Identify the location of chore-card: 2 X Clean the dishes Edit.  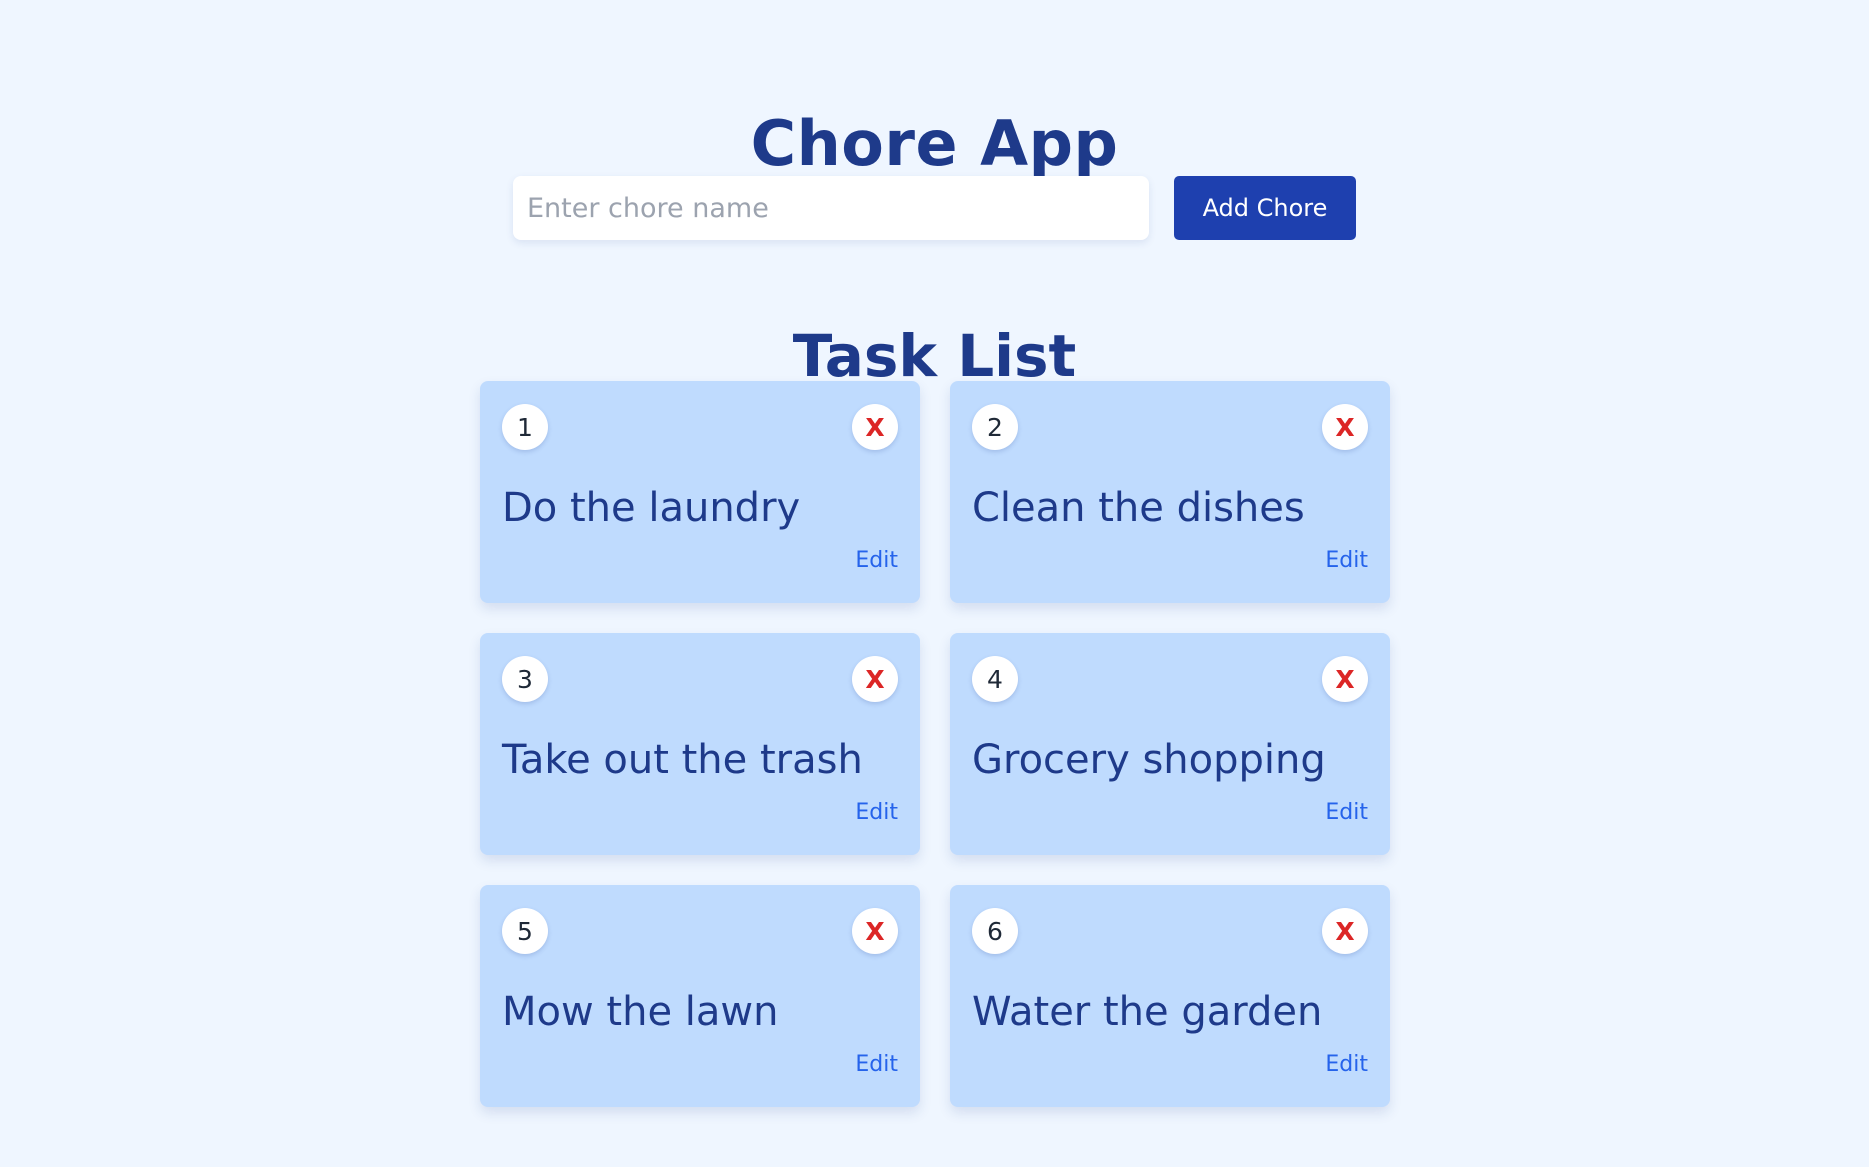
(1170, 492).